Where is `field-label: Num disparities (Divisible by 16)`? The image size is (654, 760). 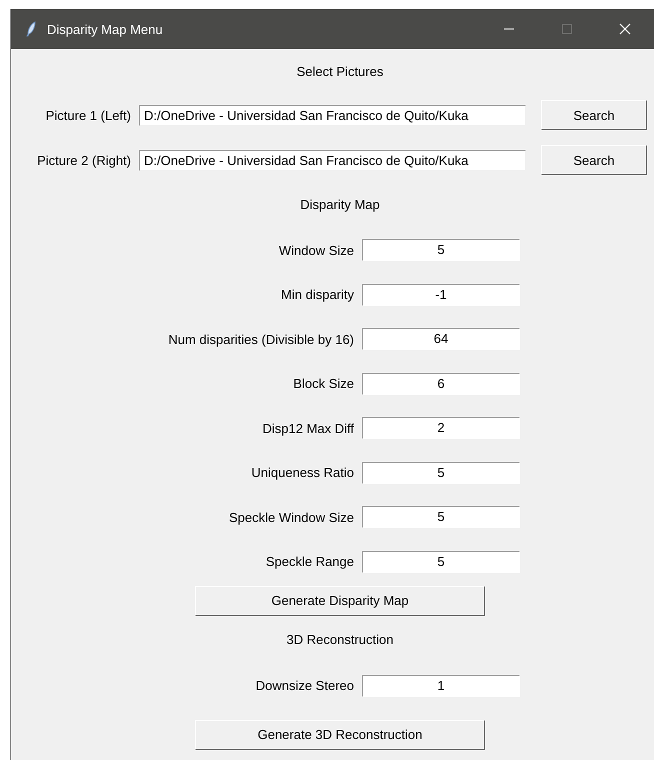 field-label: Num disparities (Divisible by 16) is located at coordinates (261, 339).